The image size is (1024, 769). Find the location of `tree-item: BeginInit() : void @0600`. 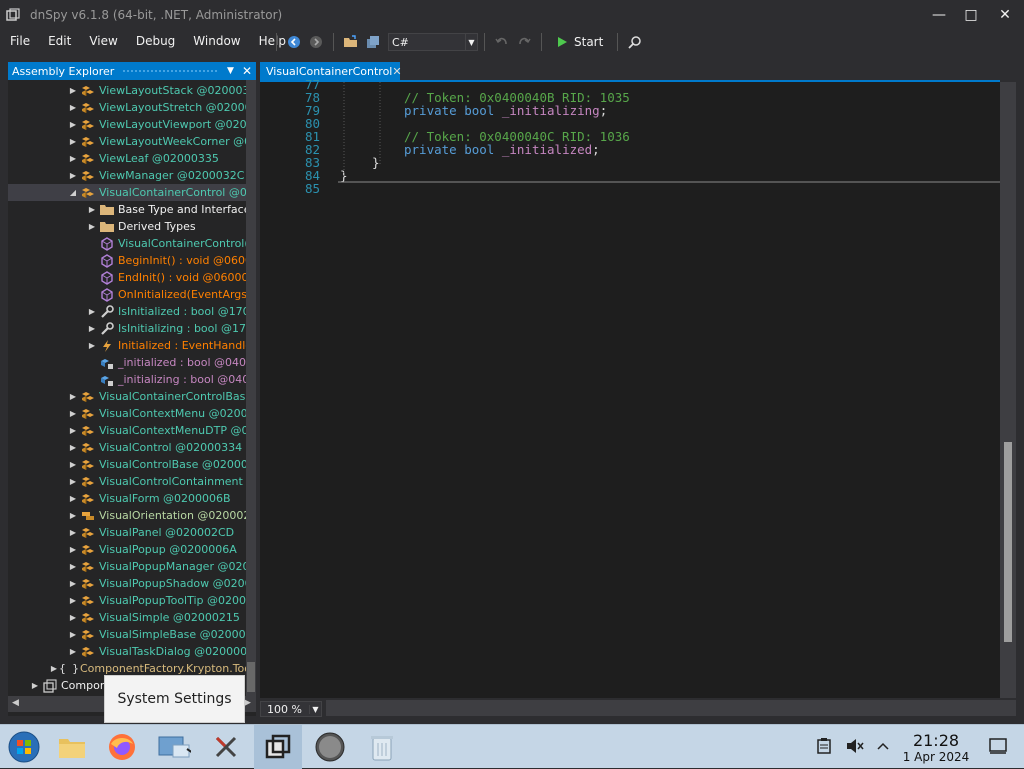

tree-item: BeginInit() : void @0600 is located at coordinates (127, 260).